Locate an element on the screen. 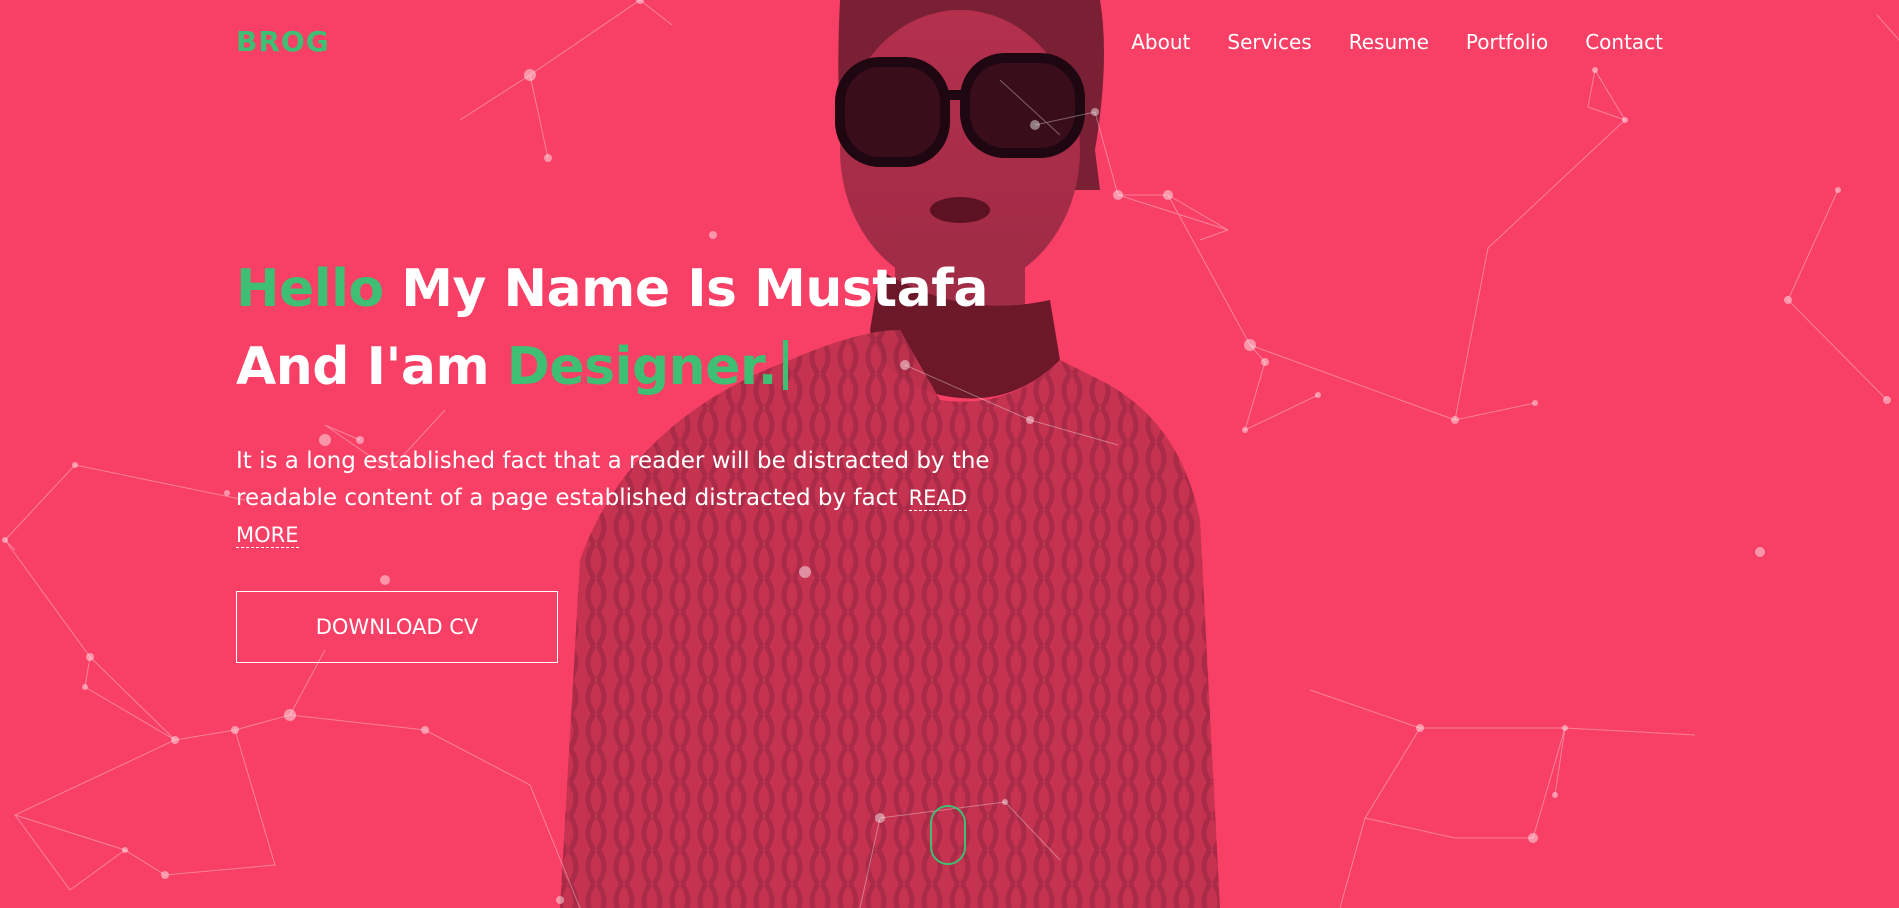  headline-role: Designer. is located at coordinates (642, 367).